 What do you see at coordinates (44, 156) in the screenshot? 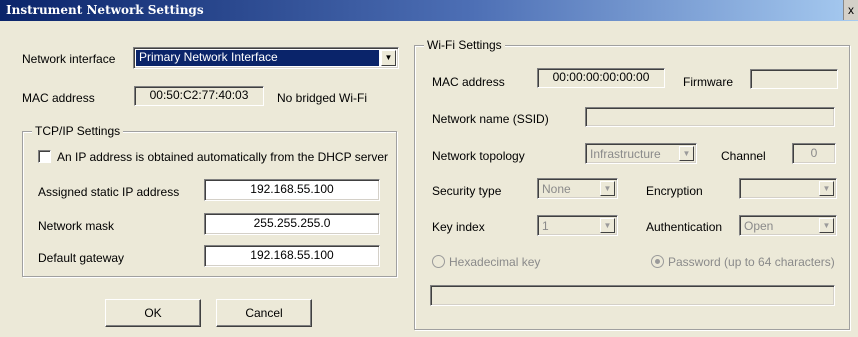
I see `dhcp-checkbox` at bounding box center [44, 156].